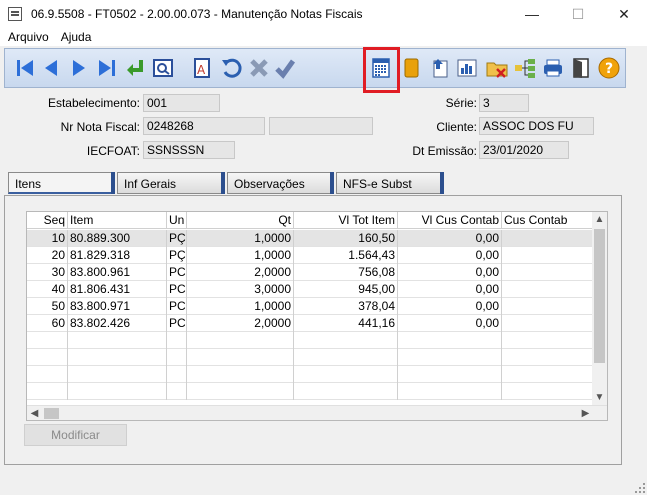 This screenshot has width=647, height=495. What do you see at coordinates (107, 68) in the screenshot?
I see `last-record-button` at bounding box center [107, 68].